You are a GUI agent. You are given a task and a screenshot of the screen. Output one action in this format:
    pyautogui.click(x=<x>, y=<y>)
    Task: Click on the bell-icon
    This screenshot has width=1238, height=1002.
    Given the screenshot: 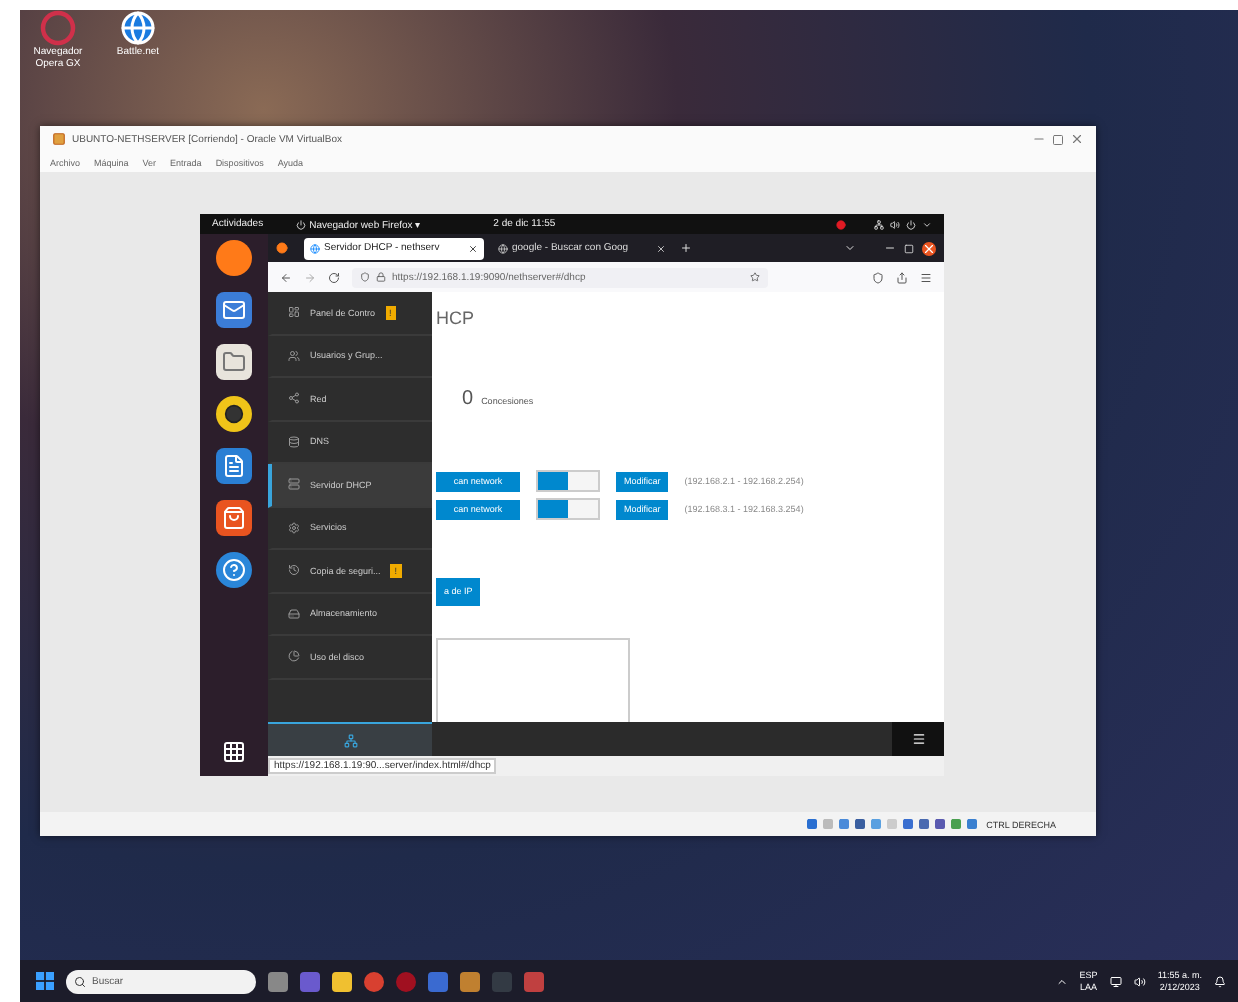 What is the action you would take?
    pyautogui.click(x=1220, y=981)
    